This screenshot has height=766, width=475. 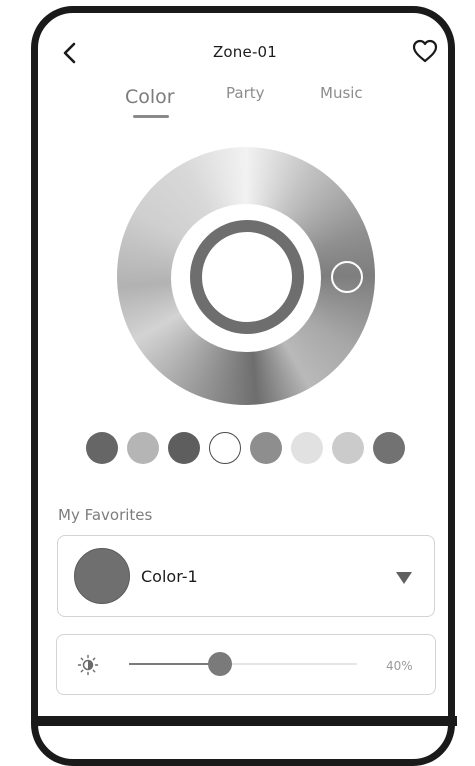 I want to click on active-tab-indicator, so click(x=151, y=116).